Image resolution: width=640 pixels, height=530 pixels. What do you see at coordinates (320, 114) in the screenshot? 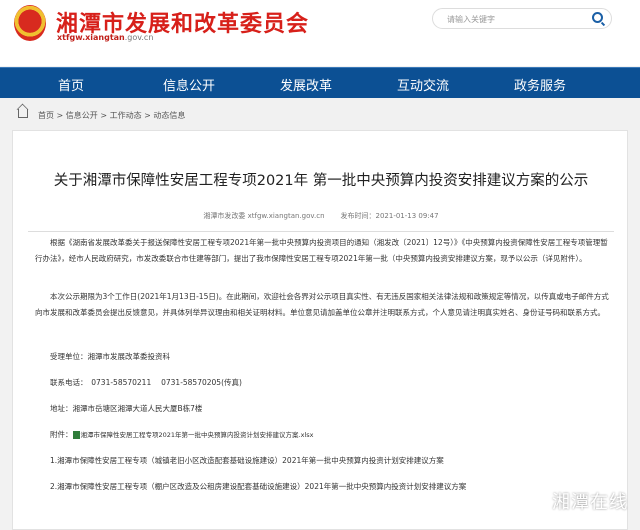
I see `breadcrumb: 首页 > 信息公开 > 工作动态 > 动态信息` at bounding box center [320, 114].